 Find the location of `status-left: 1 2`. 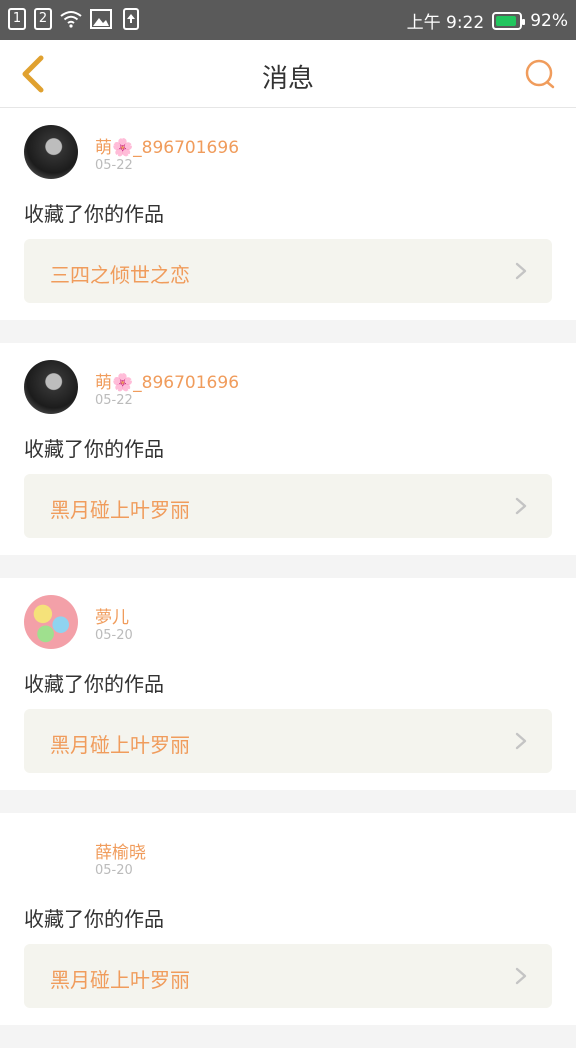

status-left: 1 2 is located at coordinates (75, 19).